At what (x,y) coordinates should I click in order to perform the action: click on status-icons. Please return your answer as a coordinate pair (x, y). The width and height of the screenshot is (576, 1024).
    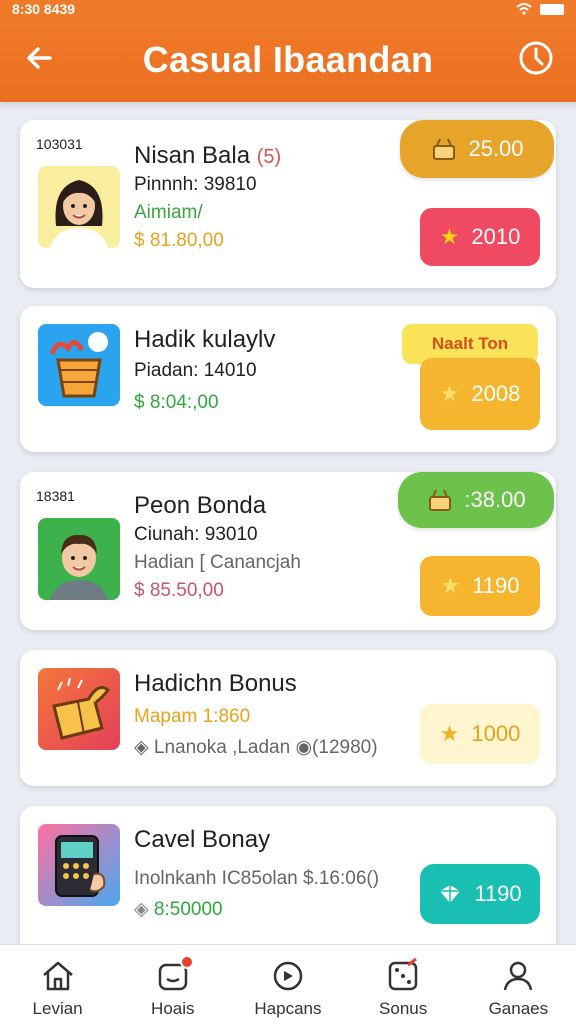
    Looking at the image, I should click on (540, 9).